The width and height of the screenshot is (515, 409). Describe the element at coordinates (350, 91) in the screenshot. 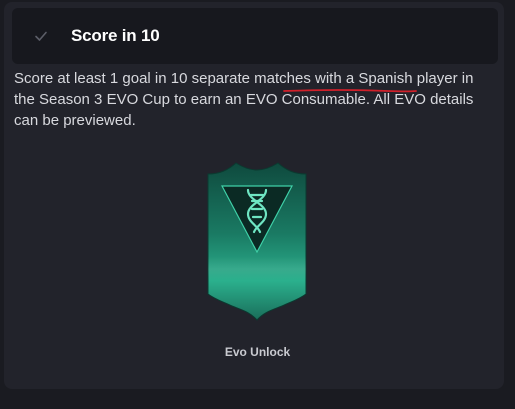

I see `red-underline-annotation` at that location.